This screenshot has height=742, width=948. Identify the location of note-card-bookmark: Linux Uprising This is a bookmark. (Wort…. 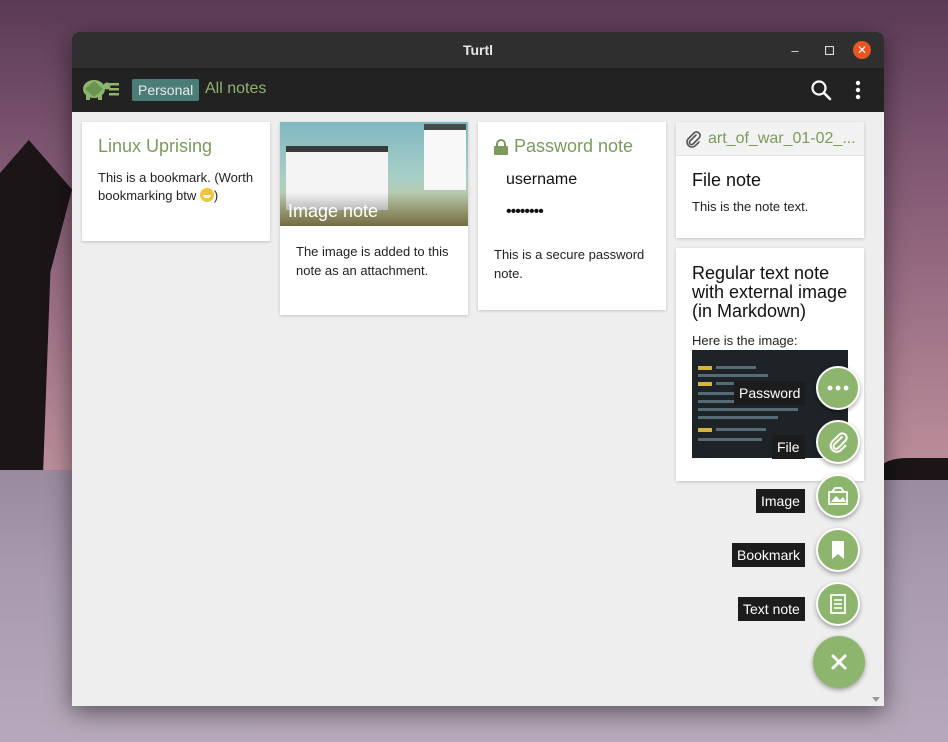
(176, 181).